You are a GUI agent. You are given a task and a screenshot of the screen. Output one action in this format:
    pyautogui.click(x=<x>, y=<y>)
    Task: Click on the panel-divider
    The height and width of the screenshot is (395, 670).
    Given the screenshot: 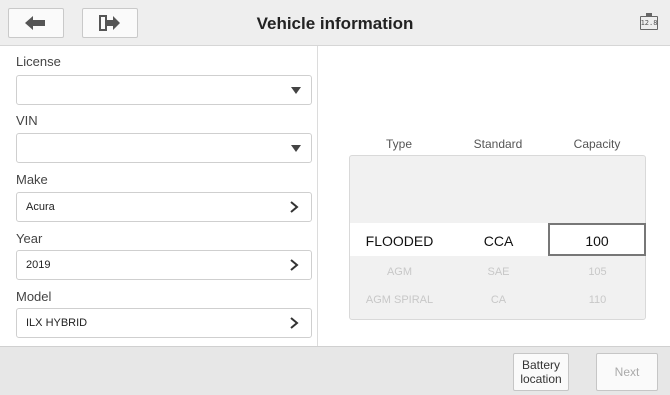 What is the action you would take?
    pyautogui.click(x=317, y=196)
    